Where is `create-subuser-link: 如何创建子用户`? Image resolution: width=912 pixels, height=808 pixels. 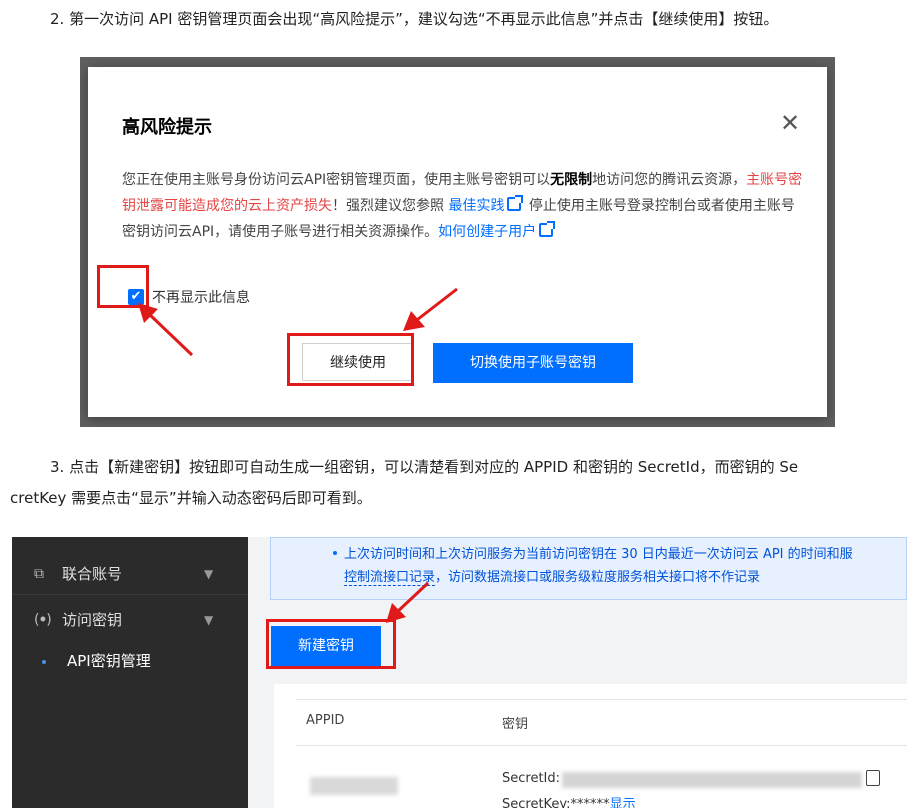 create-subuser-link: 如何创建子用户 is located at coordinates (487, 232).